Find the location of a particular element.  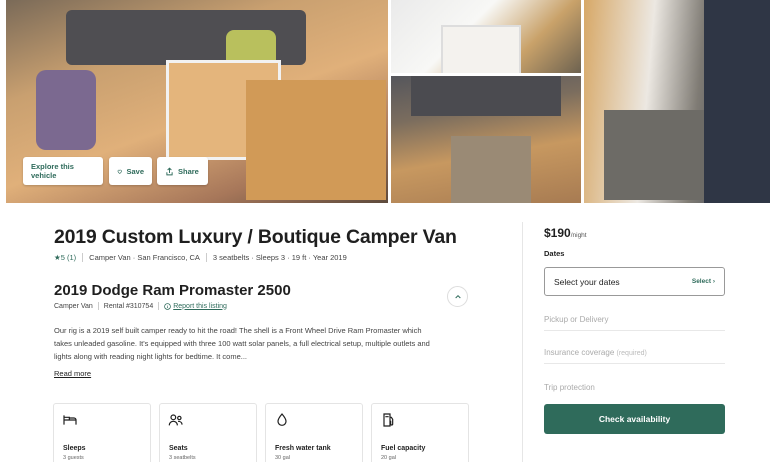

collapse-button is located at coordinates (457, 296).